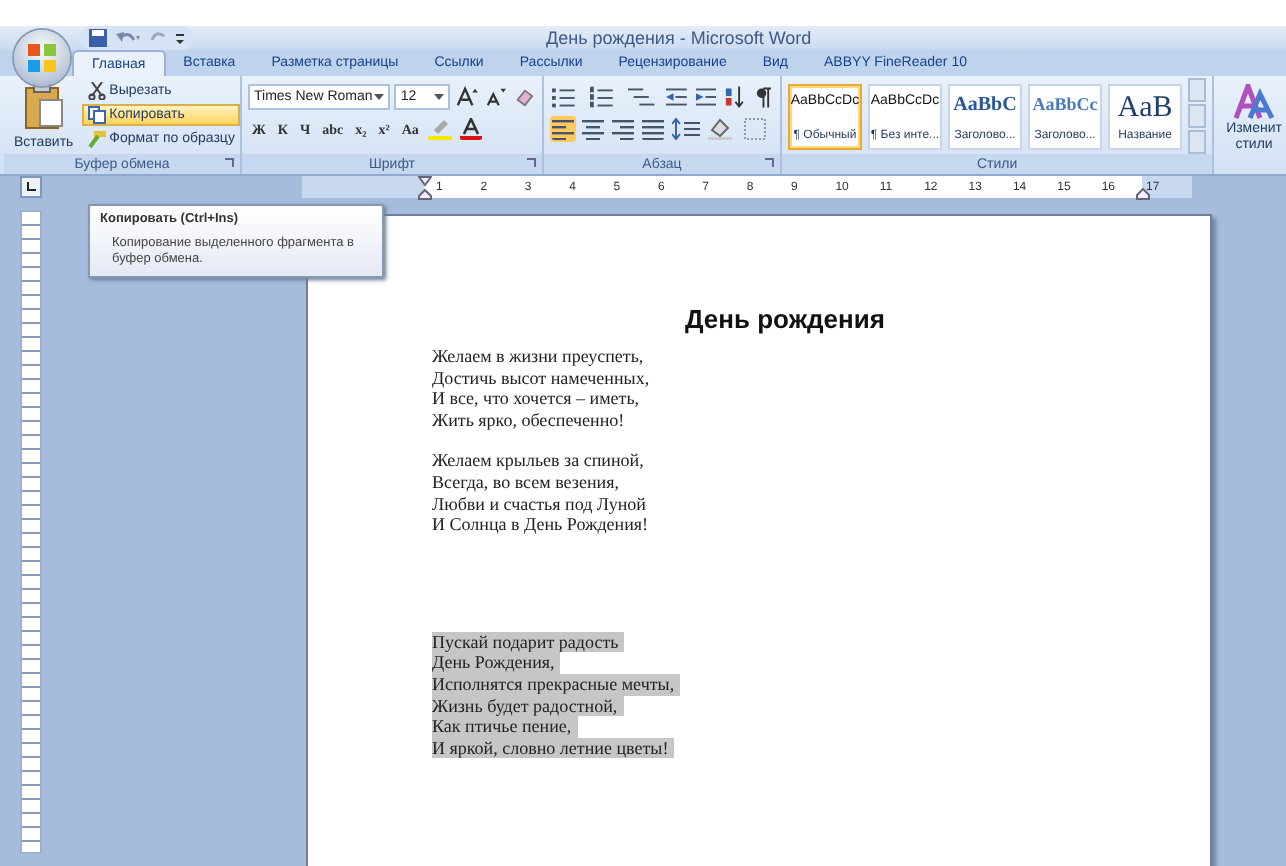 The height and width of the screenshot is (866, 1286). Describe the element at coordinates (425, 188) in the screenshot. I see `indent-marker-icon` at that location.